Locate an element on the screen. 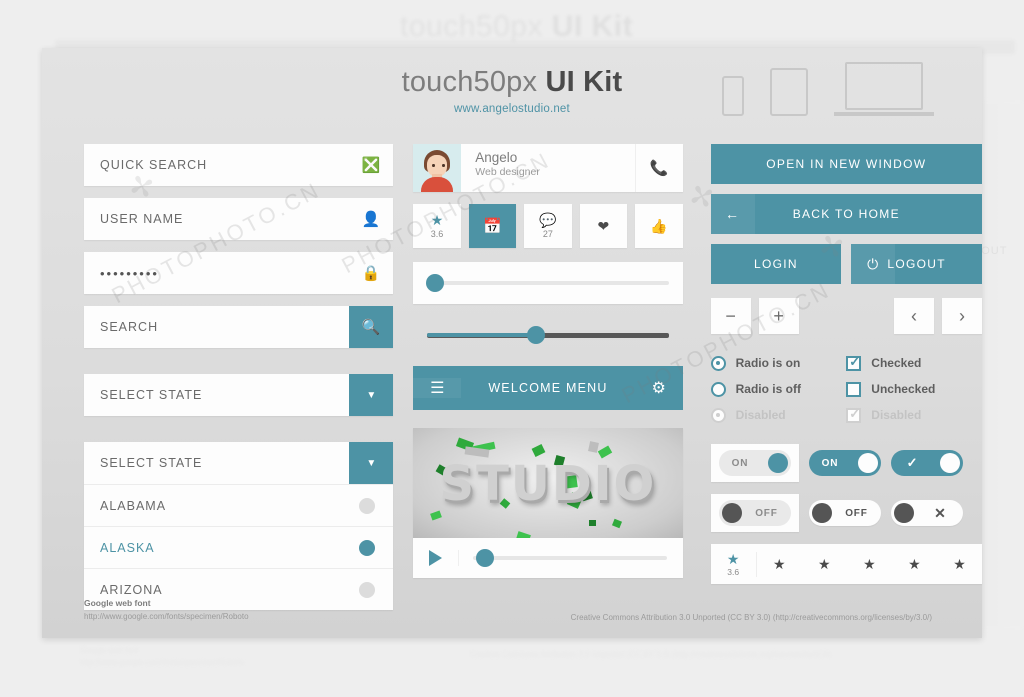 This screenshot has height=697, width=1024. select-state-closed: SELECT STATE ▼ is located at coordinates (239, 395).